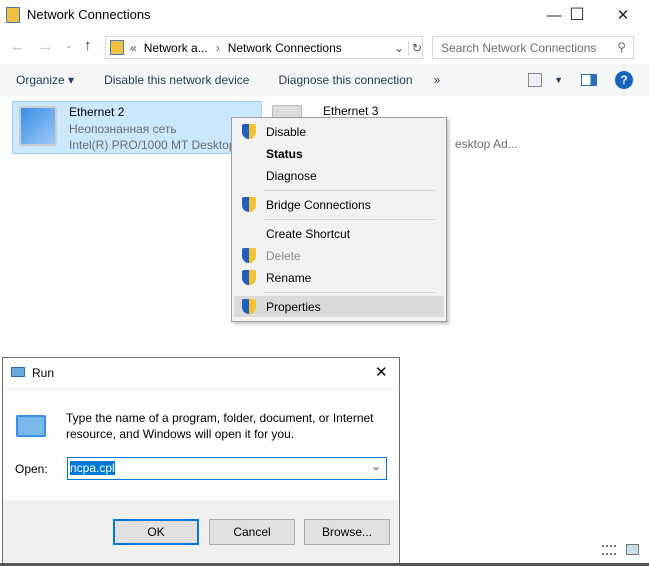 The height and width of the screenshot is (566, 649). I want to click on address-bar: « Network a... › Network Connections ⌄ ↻, so click(264, 47).